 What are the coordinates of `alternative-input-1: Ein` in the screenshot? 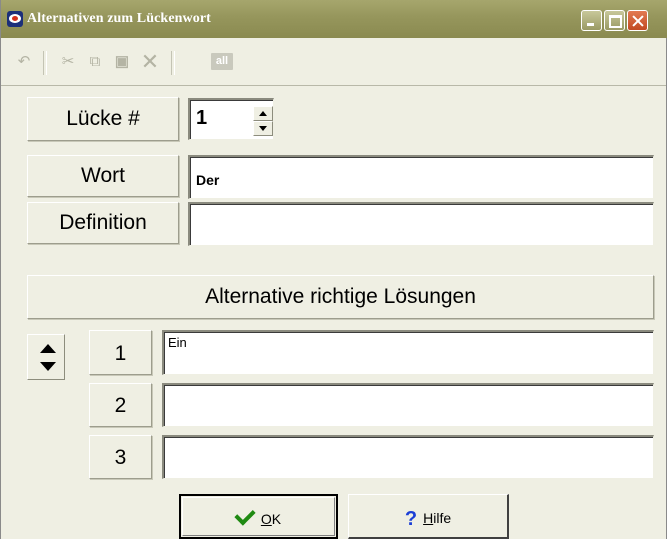 It's located at (408, 352).